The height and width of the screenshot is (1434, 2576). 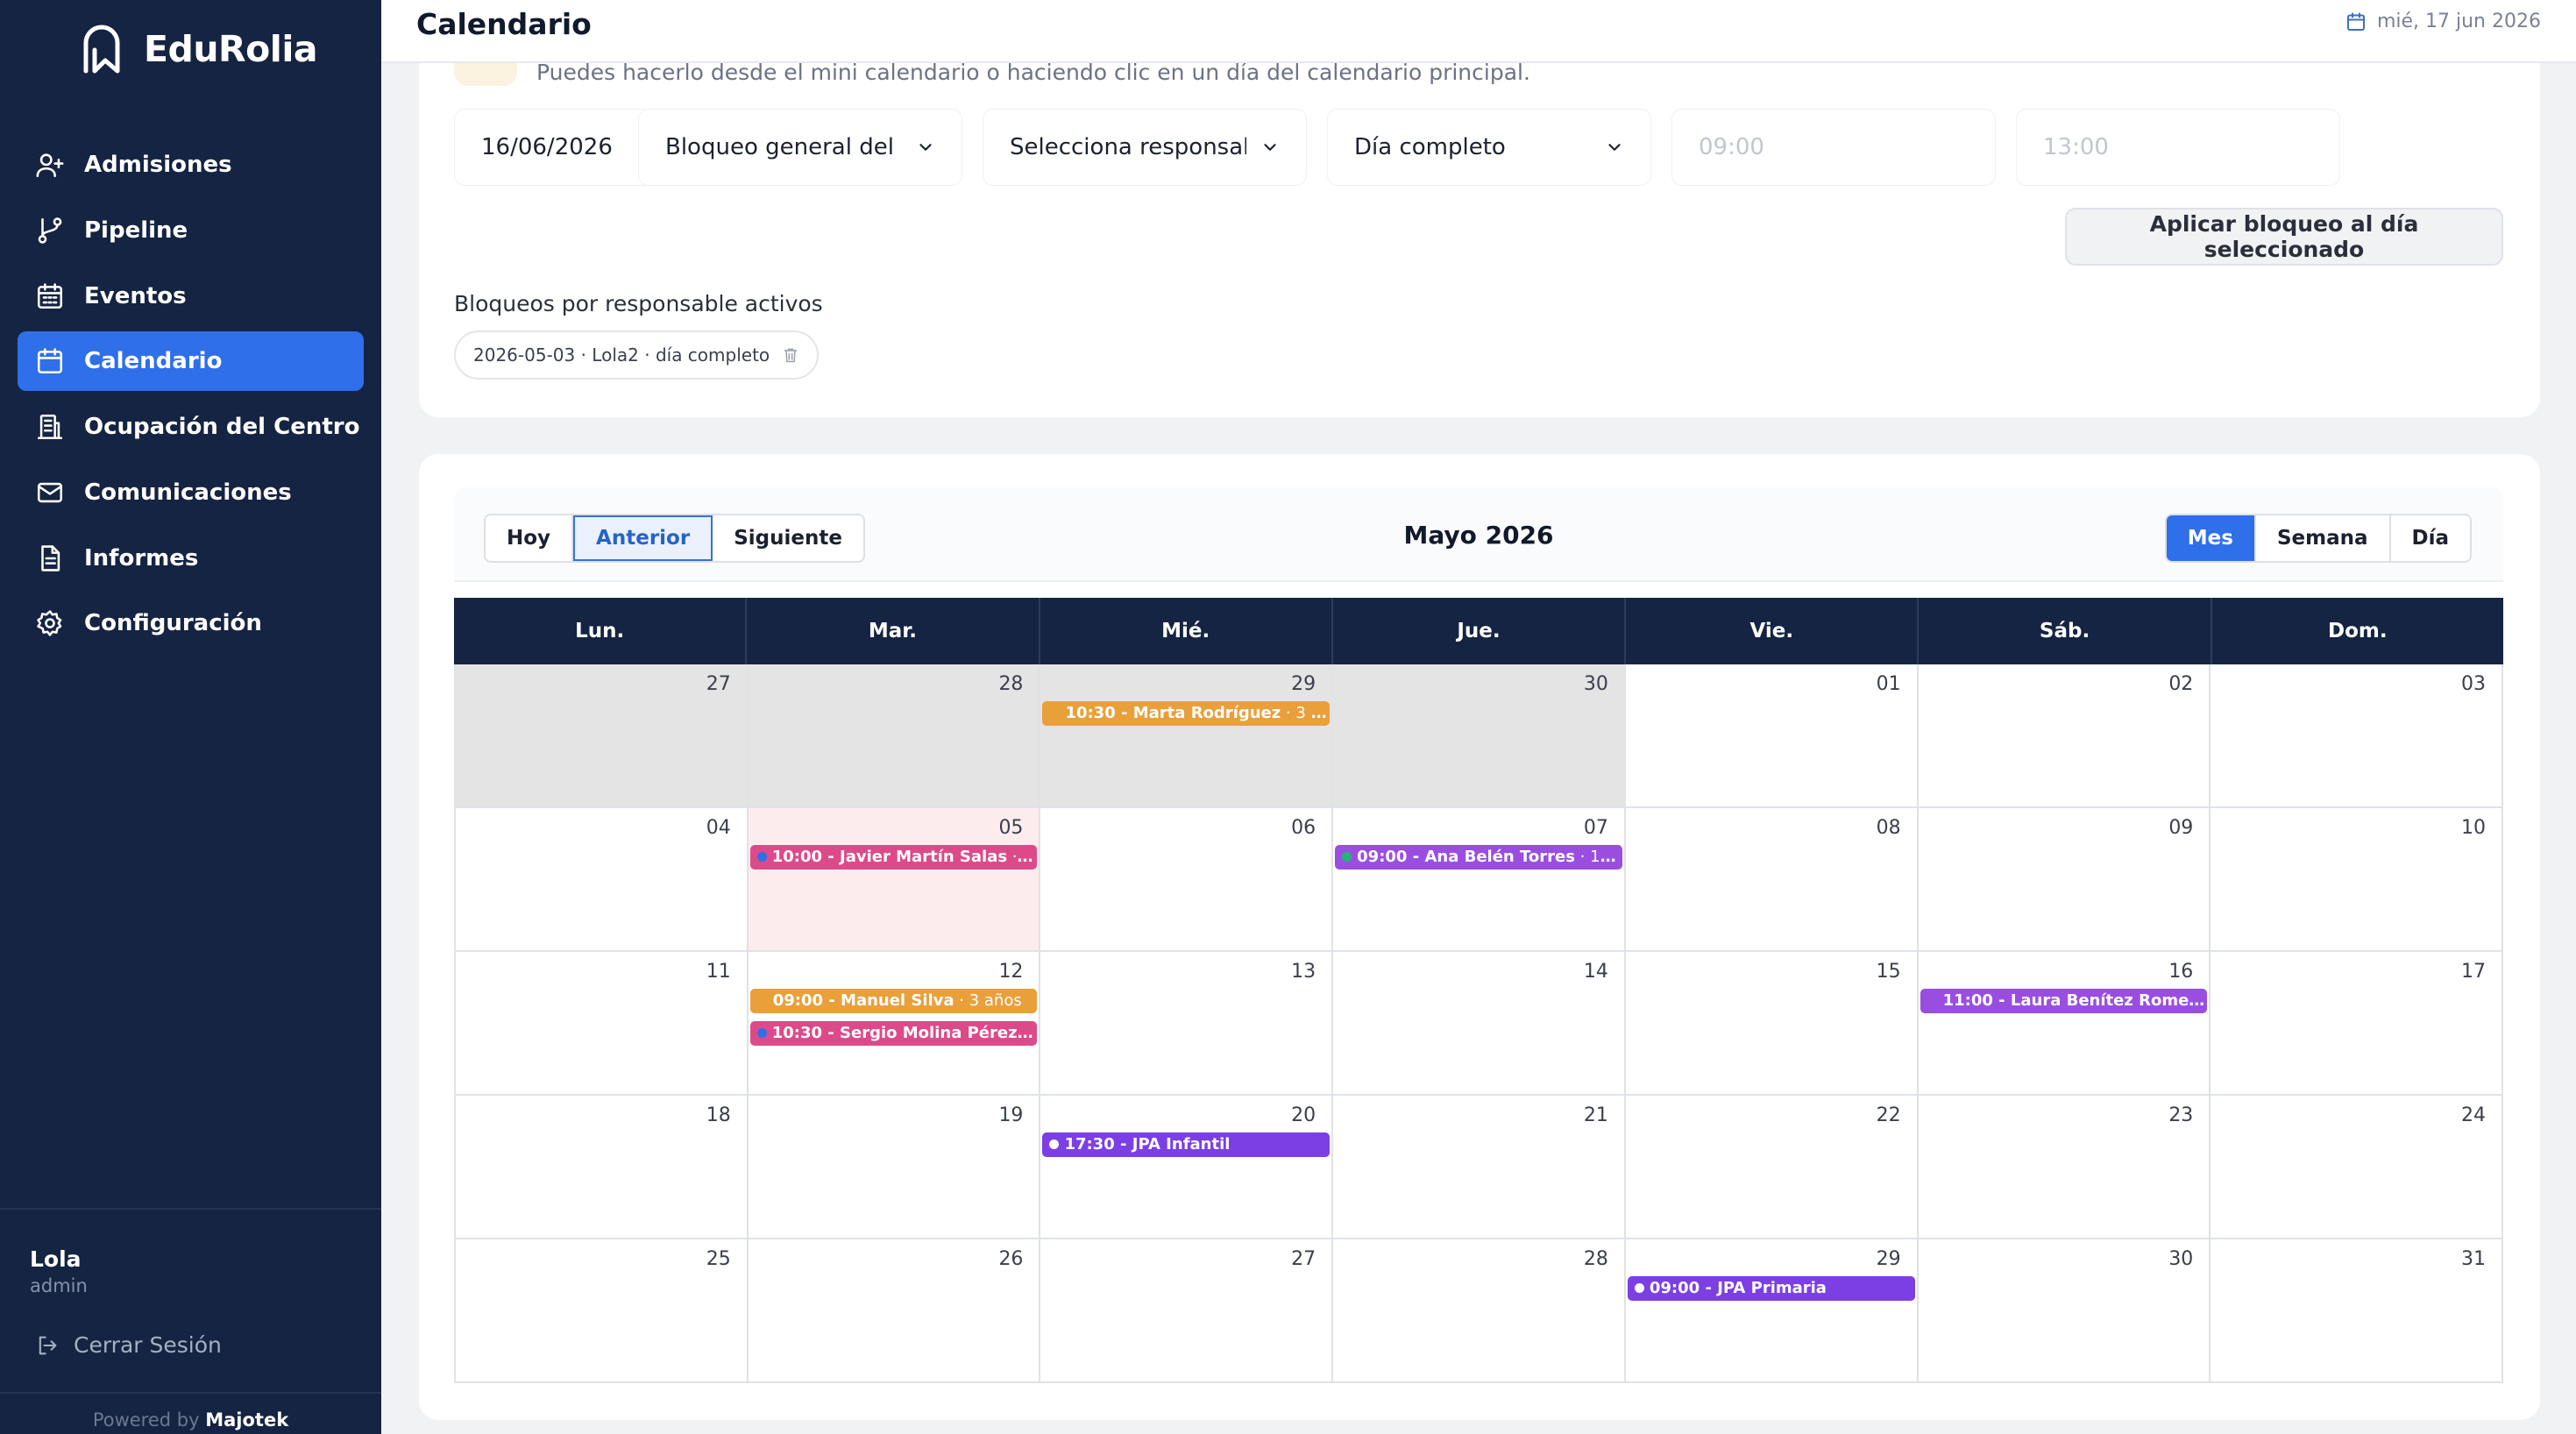 I want to click on calendar-event: 17:30 - JPA Infantil, so click(x=1186, y=1144).